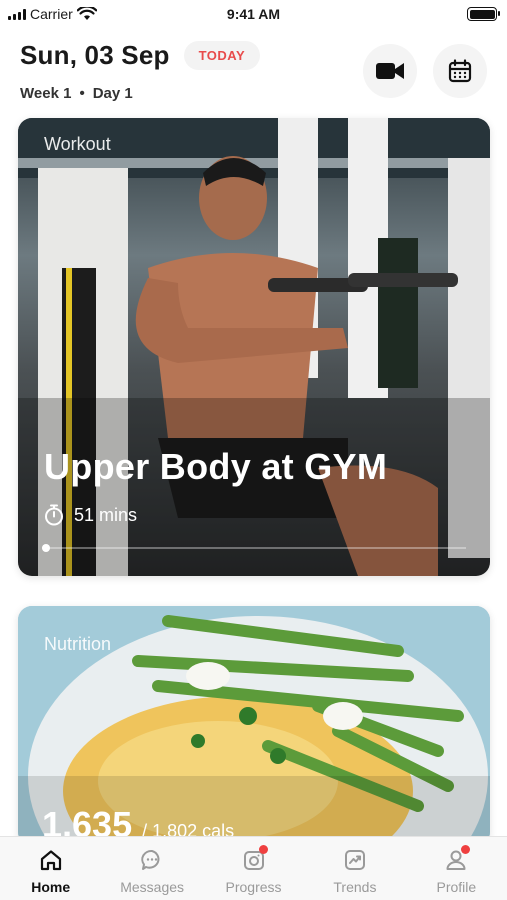 The image size is (507, 900). What do you see at coordinates (254, 859) in the screenshot?
I see `camera-icon` at bounding box center [254, 859].